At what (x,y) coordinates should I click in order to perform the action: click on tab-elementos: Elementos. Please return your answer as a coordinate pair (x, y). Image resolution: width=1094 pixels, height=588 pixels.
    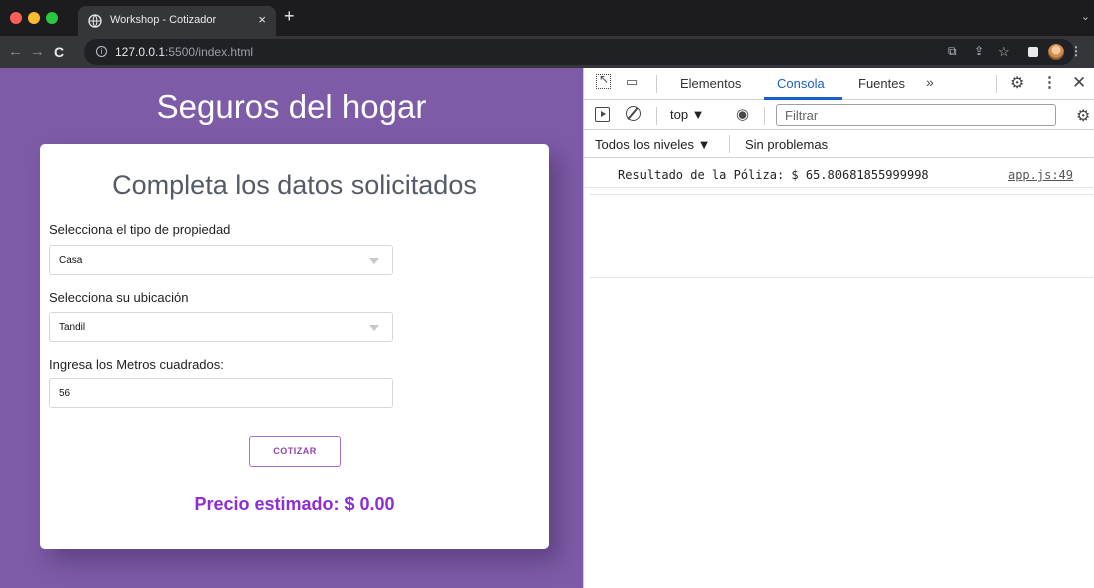
    Looking at the image, I should click on (710, 83).